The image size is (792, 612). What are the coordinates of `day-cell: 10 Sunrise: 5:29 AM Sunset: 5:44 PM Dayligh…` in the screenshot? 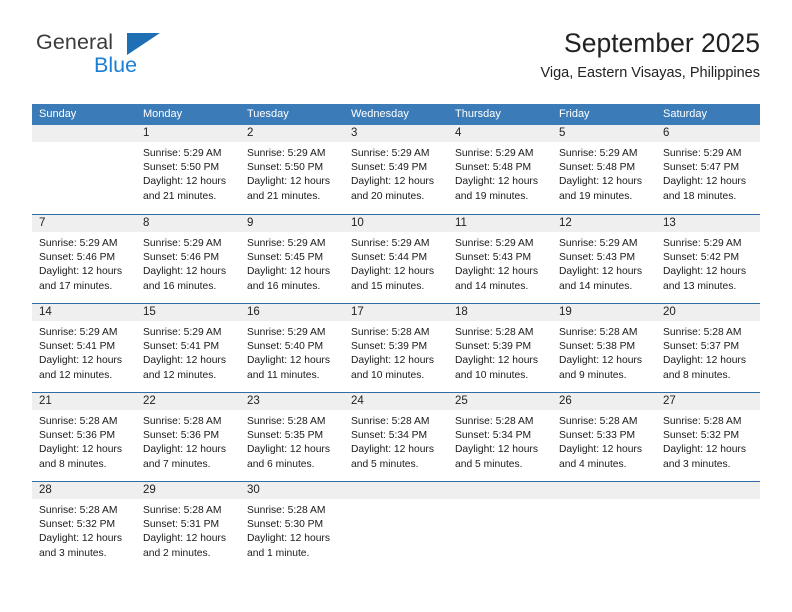 It's located at (396, 259).